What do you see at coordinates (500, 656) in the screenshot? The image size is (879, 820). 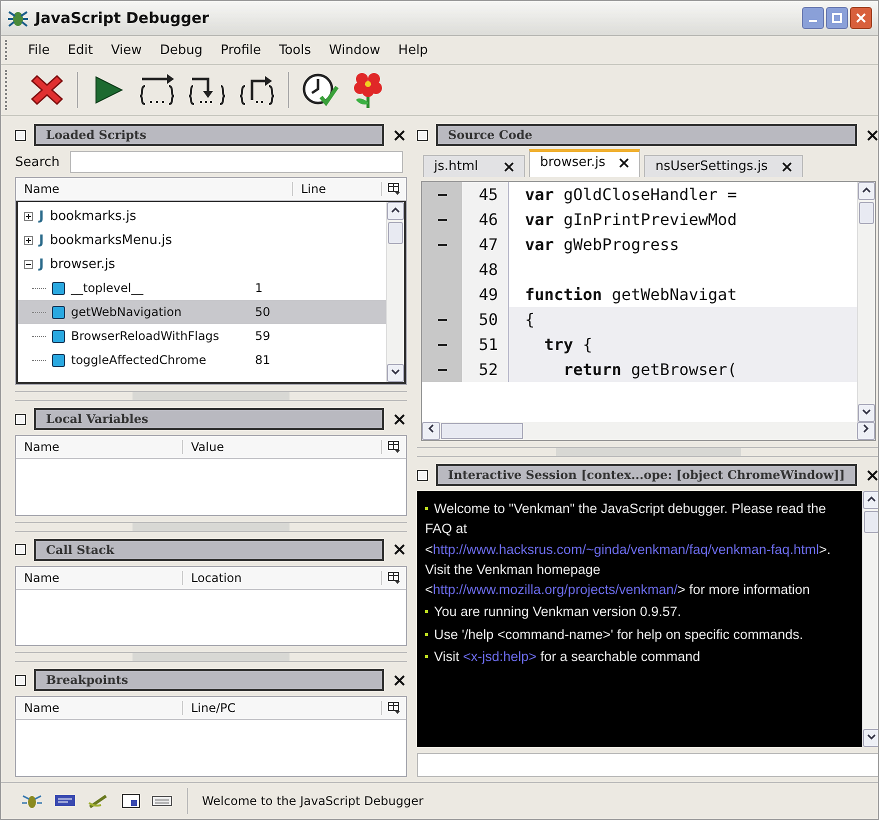 I see `console-link: <x-jsd:help>` at bounding box center [500, 656].